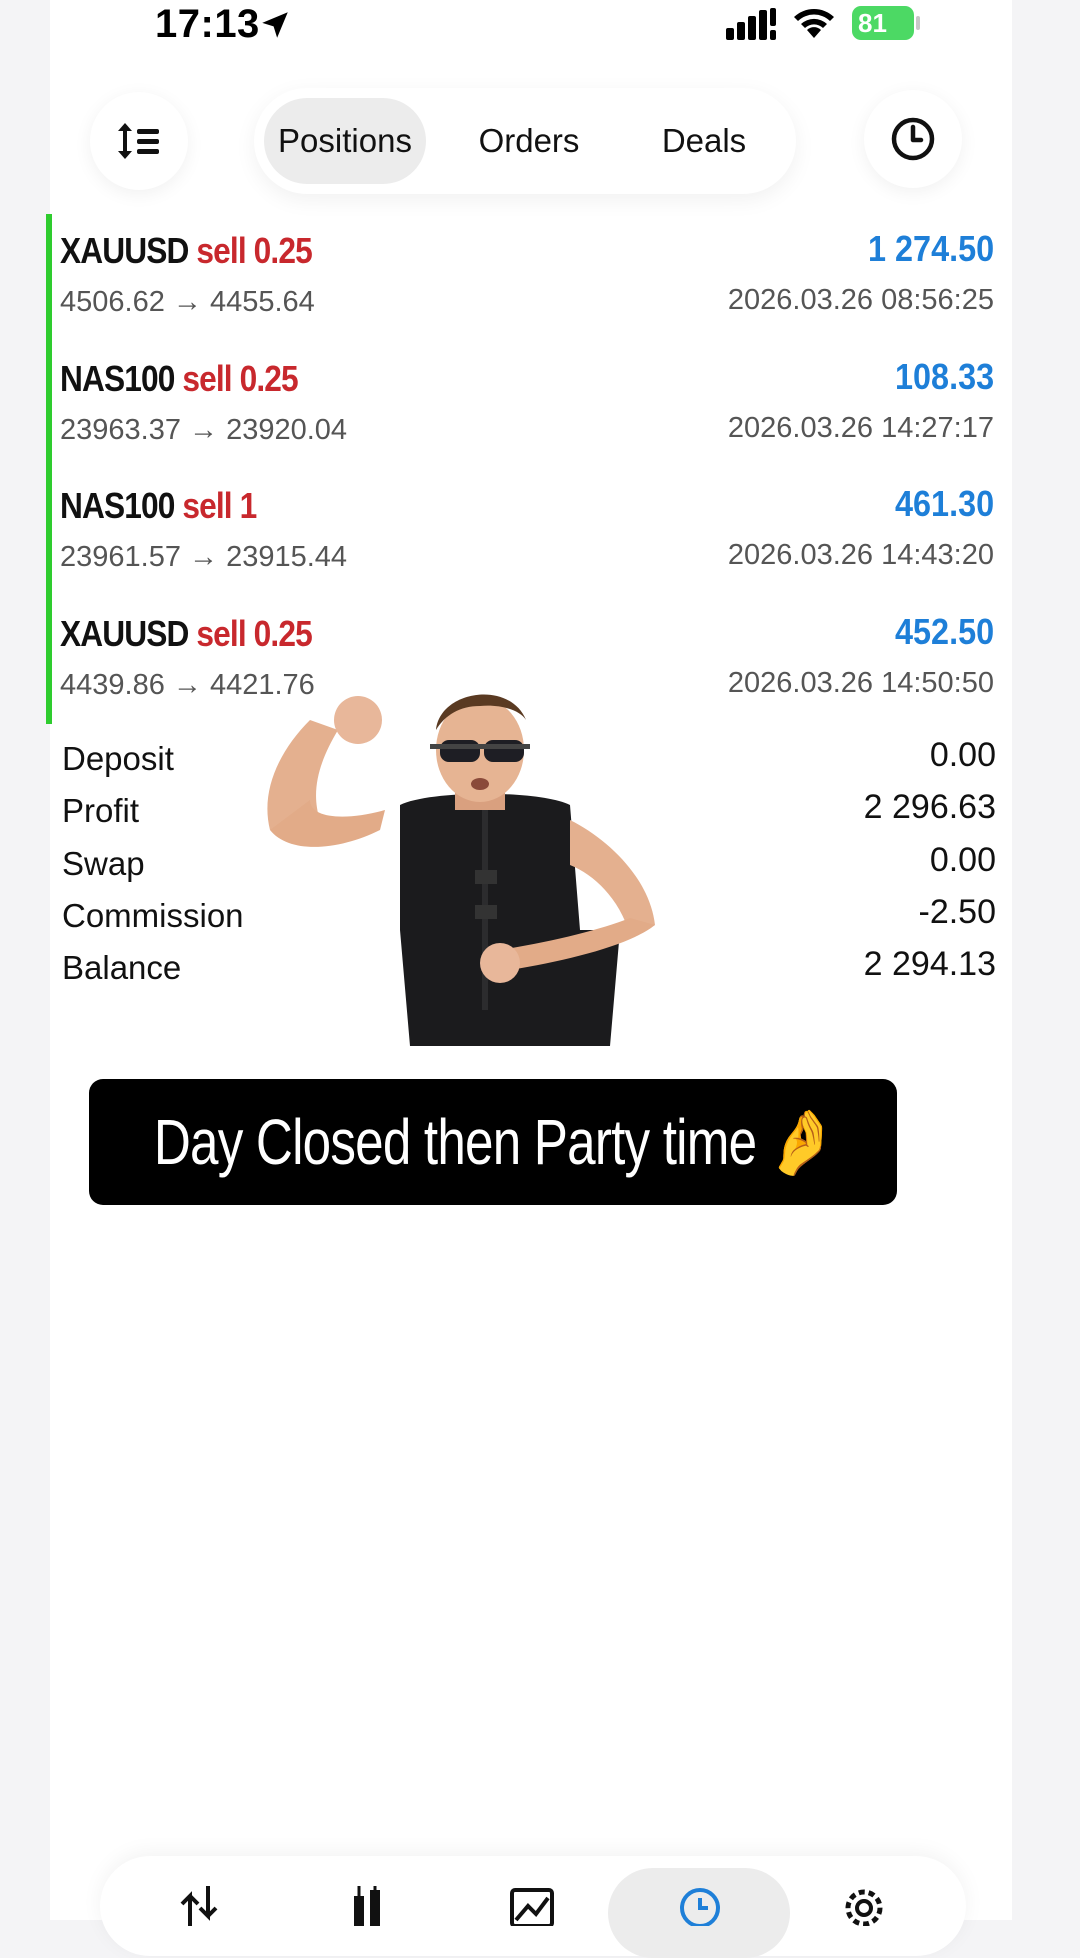 The width and height of the screenshot is (1080, 1958). Describe the element at coordinates (944, 376) in the screenshot. I see `position-profit: 108.33` at that location.